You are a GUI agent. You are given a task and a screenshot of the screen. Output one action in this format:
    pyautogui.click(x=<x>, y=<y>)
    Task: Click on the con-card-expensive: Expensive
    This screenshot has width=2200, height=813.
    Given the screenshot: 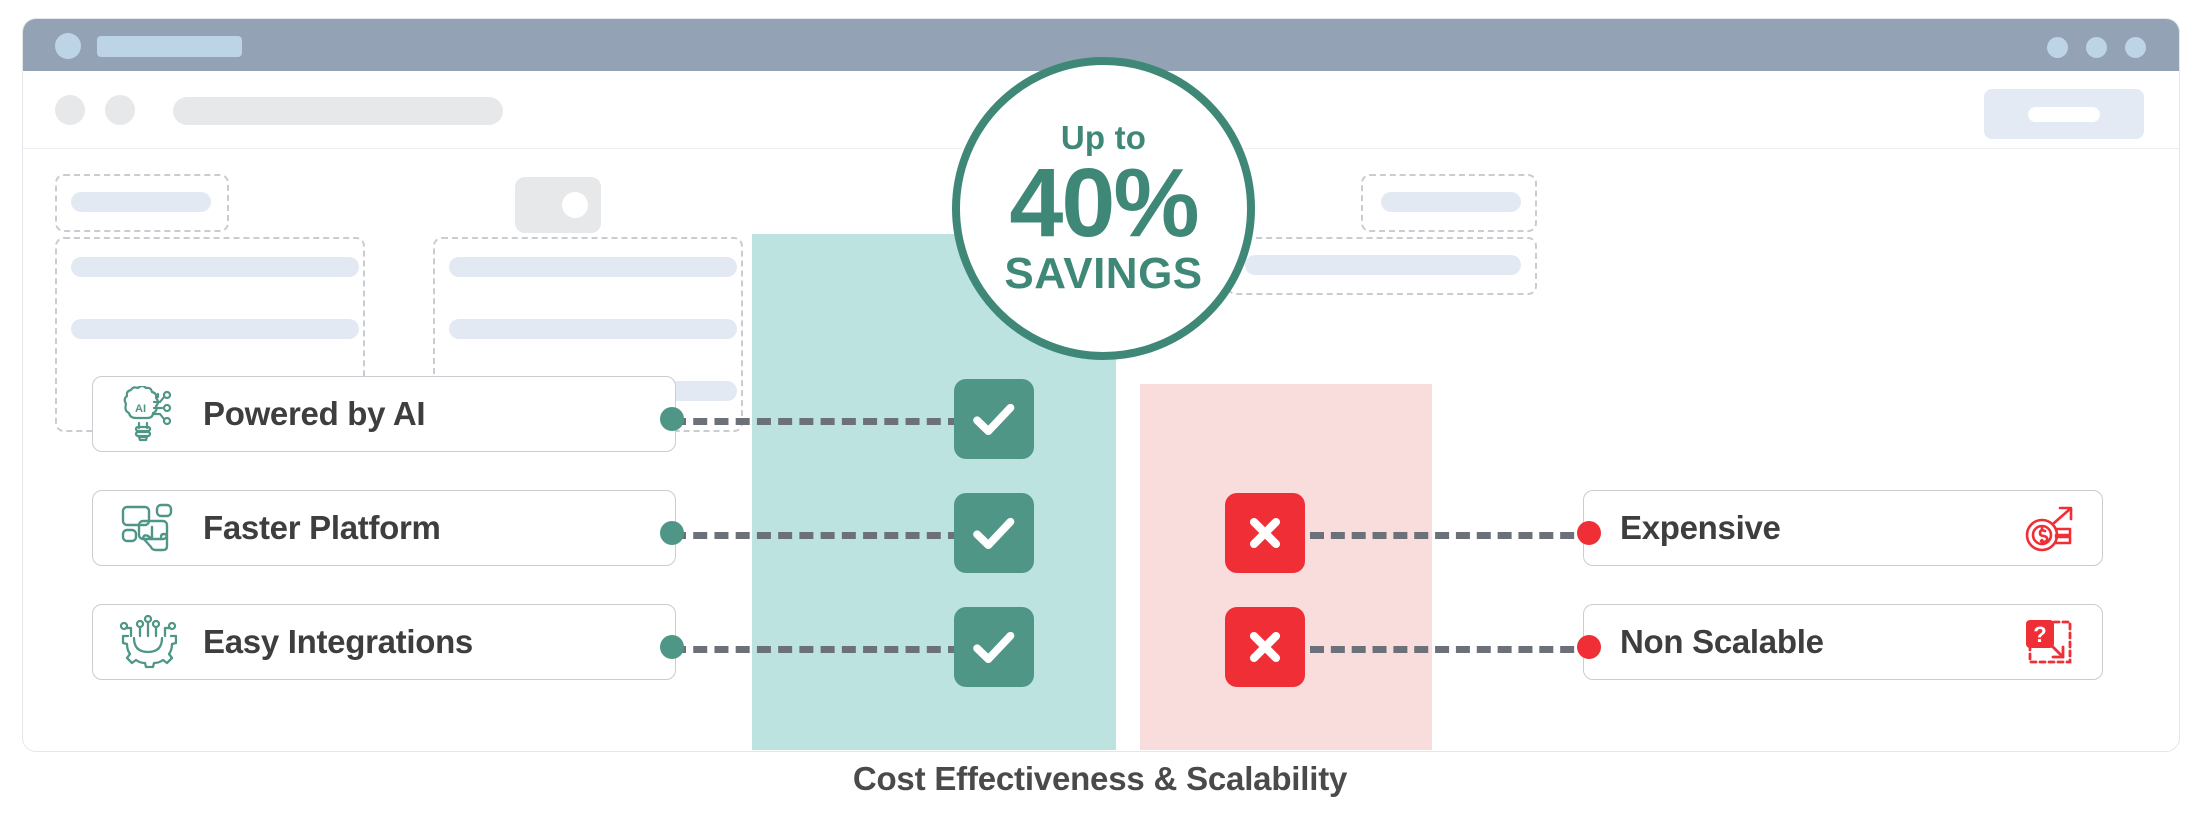 What is the action you would take?
    pyautogui.click(x=1843, y=528)
    